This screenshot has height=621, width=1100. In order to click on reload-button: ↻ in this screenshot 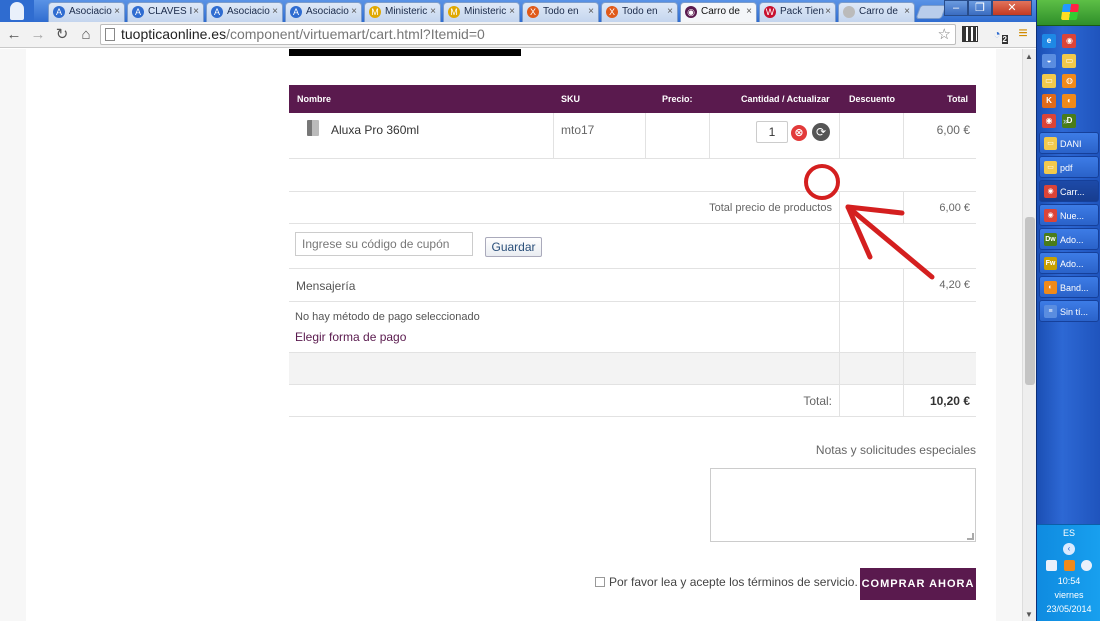, I will do `click(62, 35)`.